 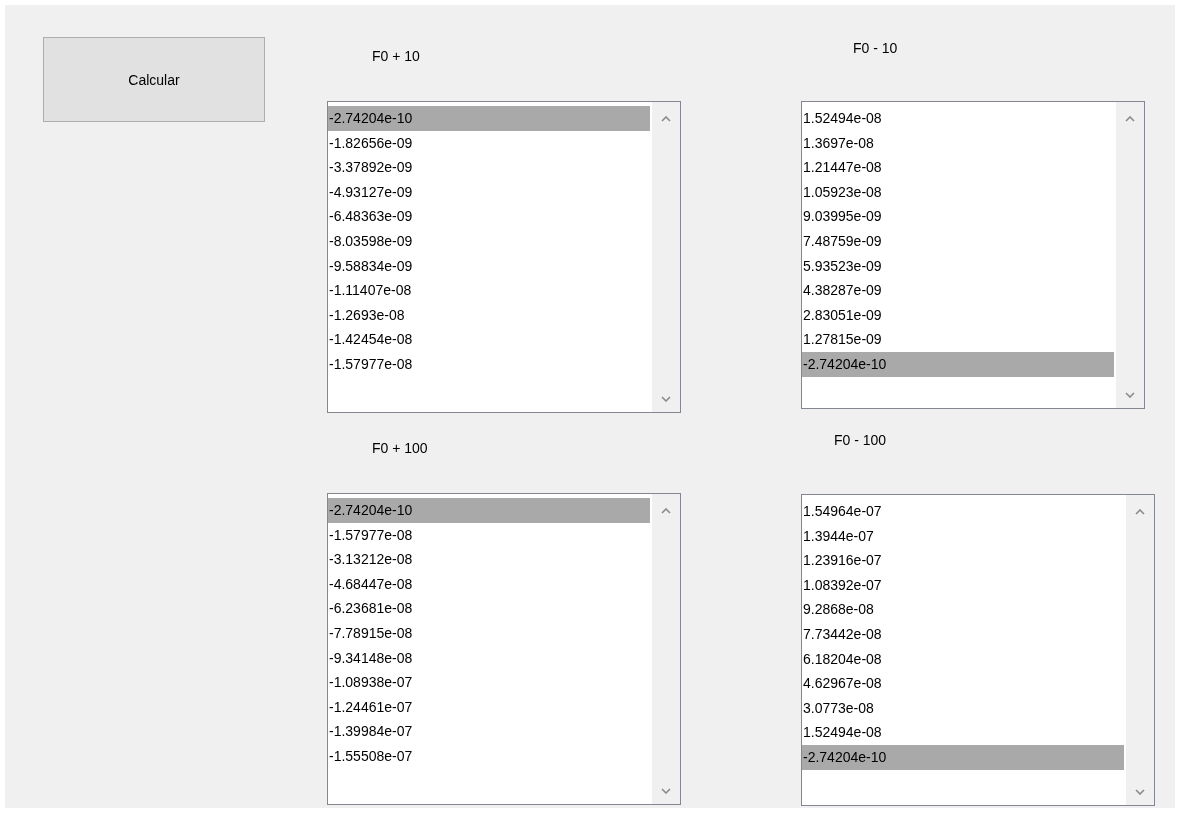 What do you see at coordinates (963, 511) in the screenshot?
I see `list-item: 1.54964e-07` at bounding box center [963, 511].